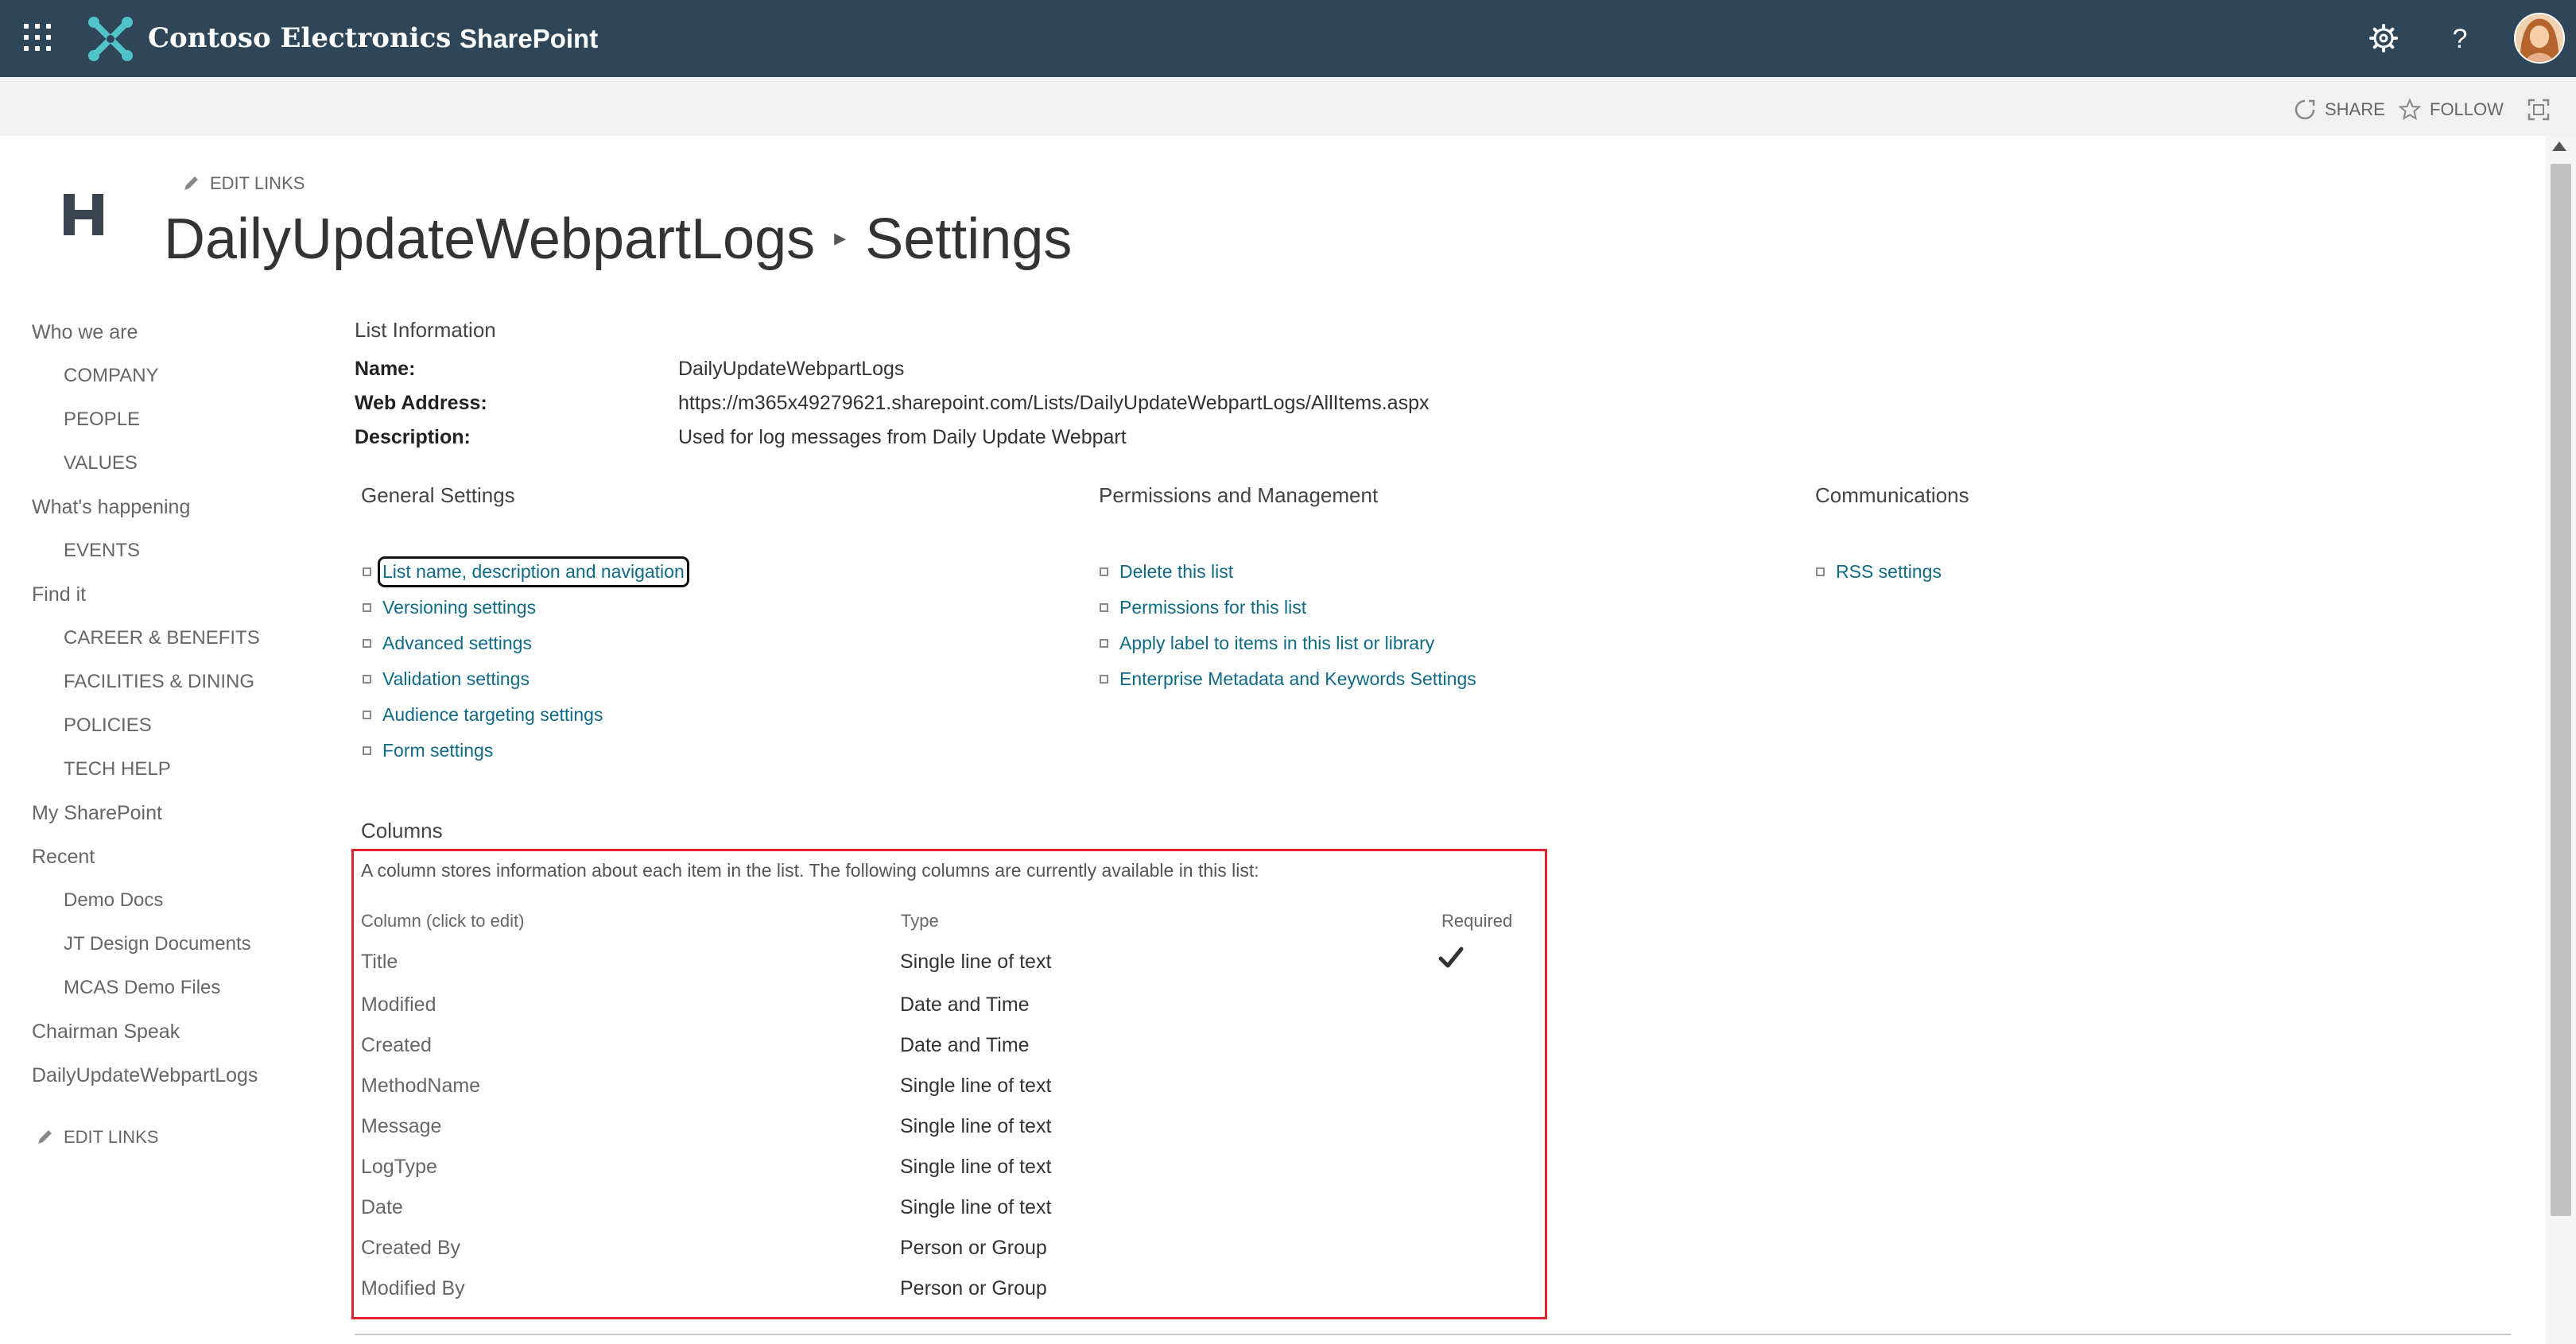  What do you see at coordinates (1212, 607) in the screenshot?
I see `link-permissions-for-this-list: Permissions for this list` at bounding box center [1212, 607].